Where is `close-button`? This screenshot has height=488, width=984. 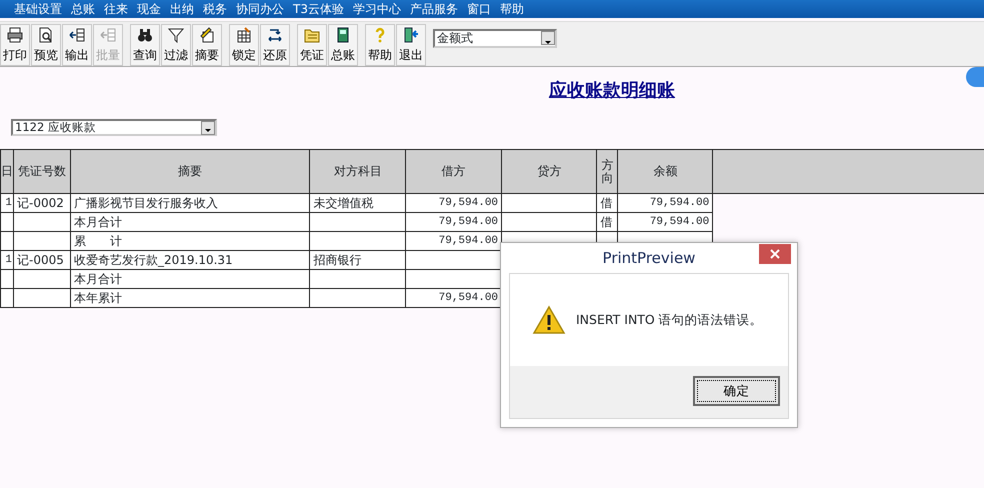
close-button is located at coordinates (775, 254).